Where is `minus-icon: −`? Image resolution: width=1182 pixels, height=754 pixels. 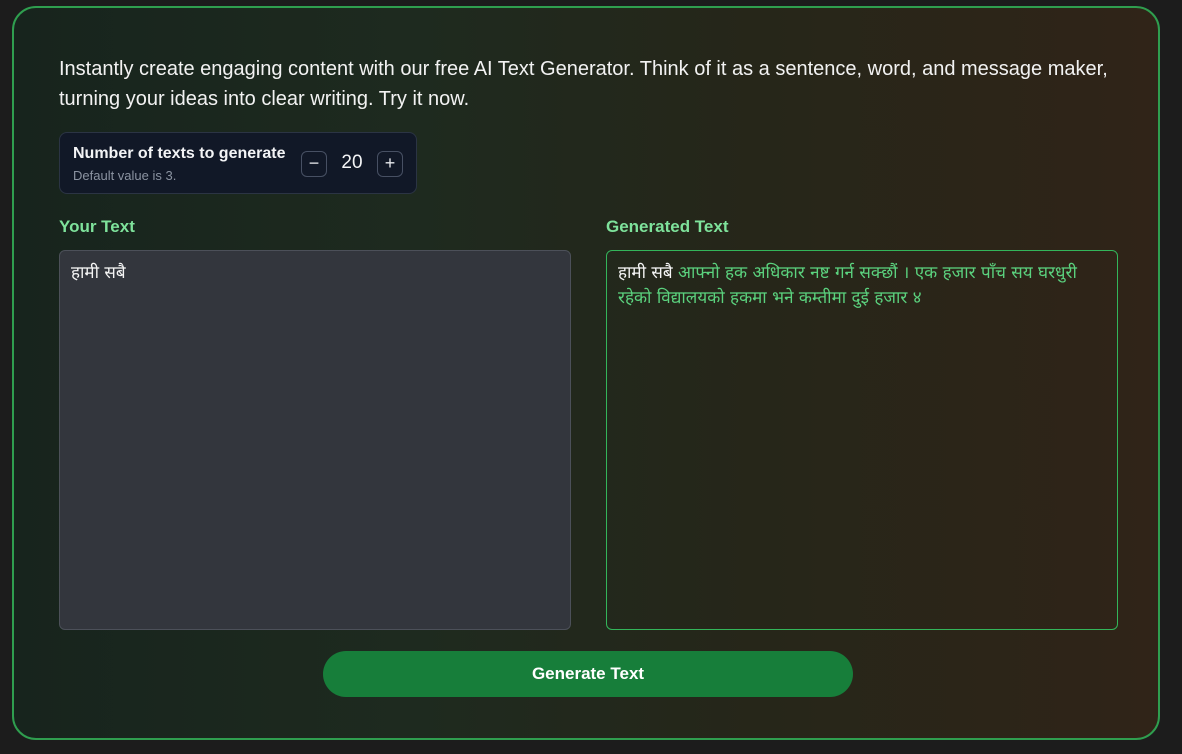
minus-icon: − is located at coordinates (314, 163).